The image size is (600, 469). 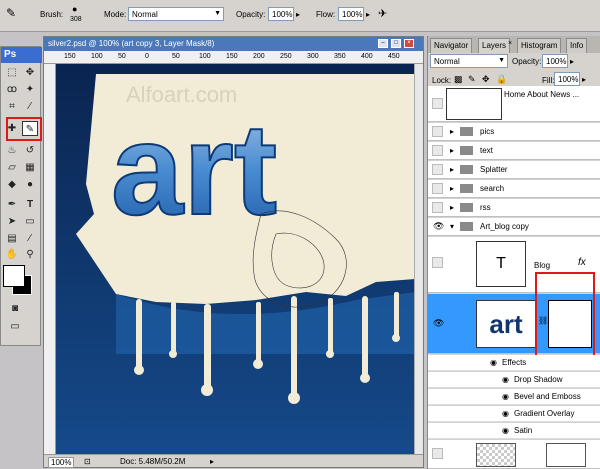 What do you see at coordinates (469, 61) in the screenshot?
I see `blend-mode-select: Normal ▼` at bounding box center [469, 61].